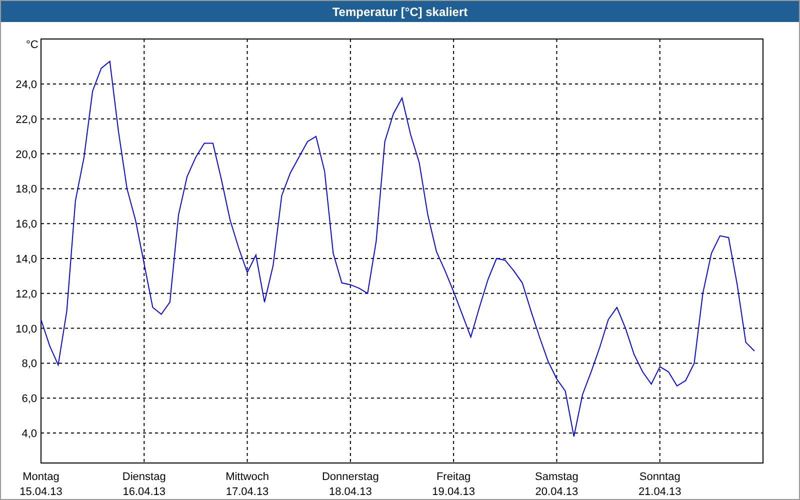  I want to click on day-label: Dienstag, so click(144, 477).